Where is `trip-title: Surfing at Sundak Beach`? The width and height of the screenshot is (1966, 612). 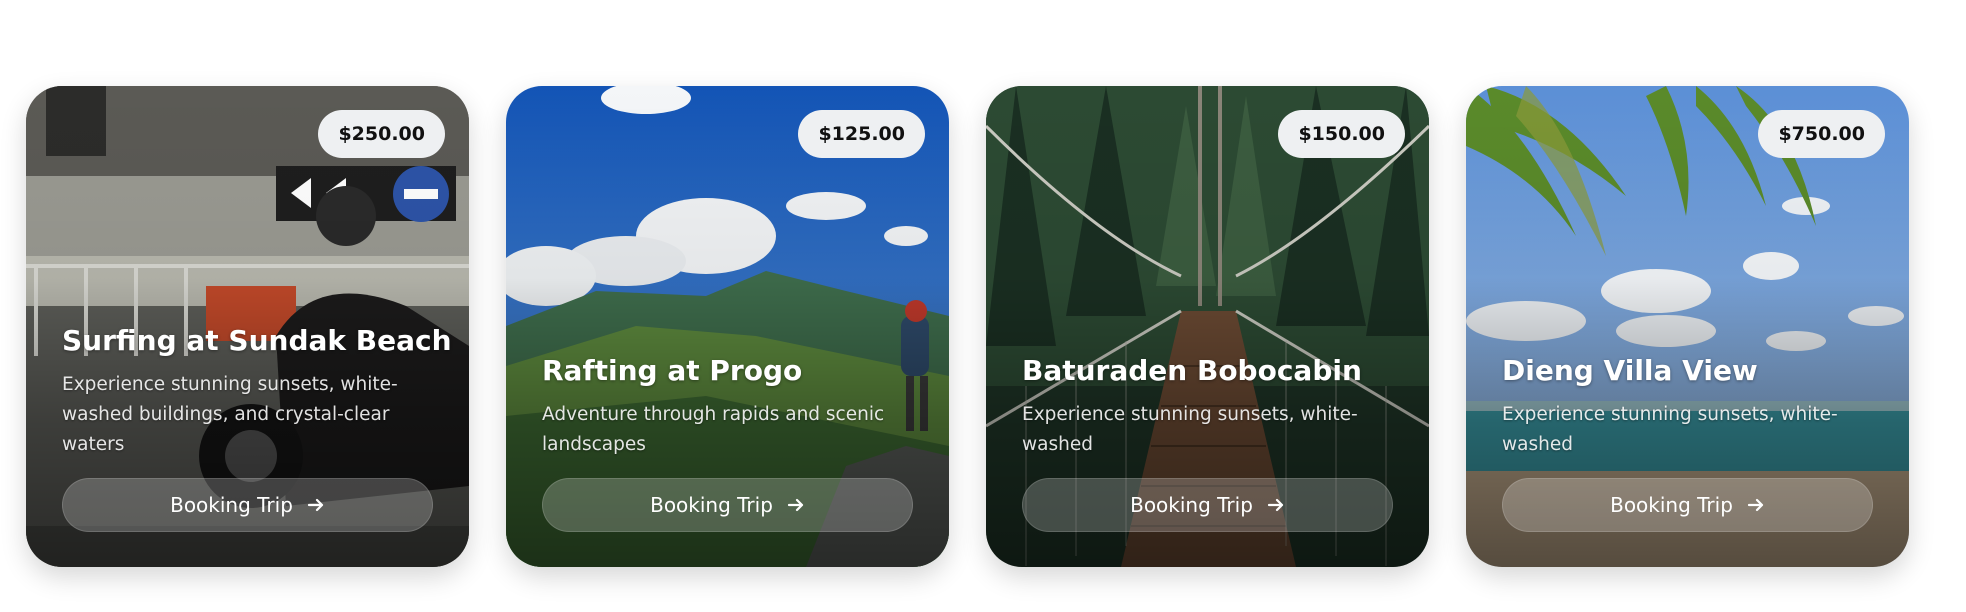 trip-title: Surfing at Sundak Beach is located at coordinates (257, 340).